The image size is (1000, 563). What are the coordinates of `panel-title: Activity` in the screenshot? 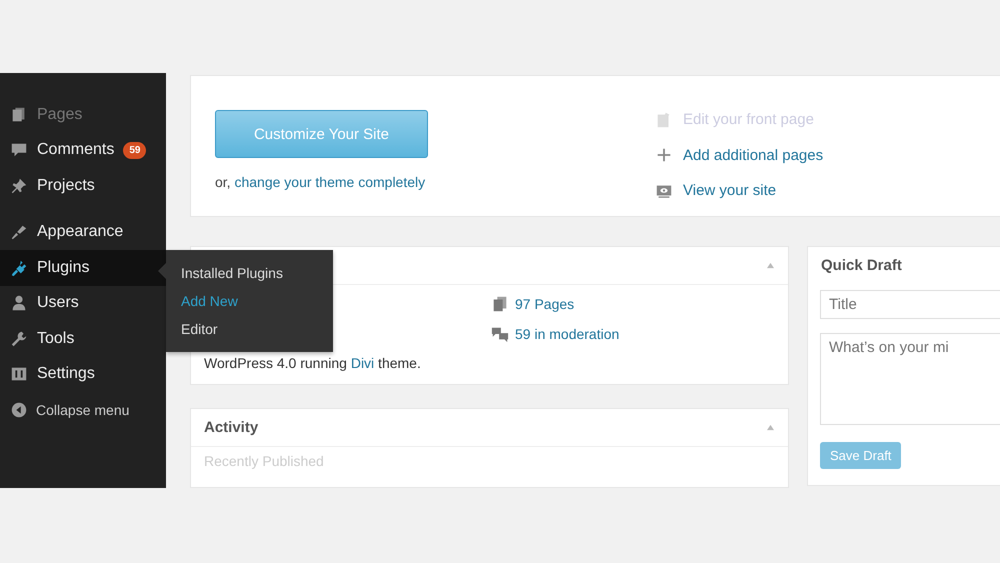 It's located at (231, 427).